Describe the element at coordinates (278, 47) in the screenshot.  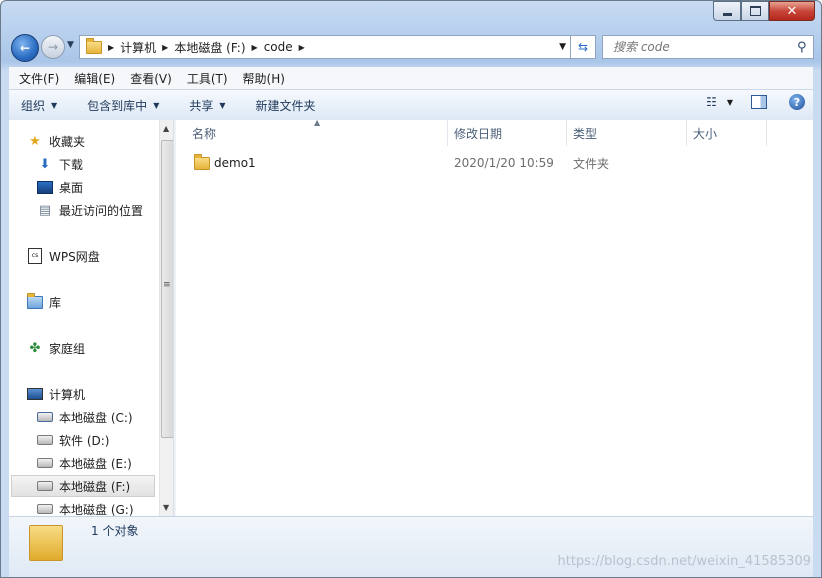
I see `breadcrumb-code: code` at that location.